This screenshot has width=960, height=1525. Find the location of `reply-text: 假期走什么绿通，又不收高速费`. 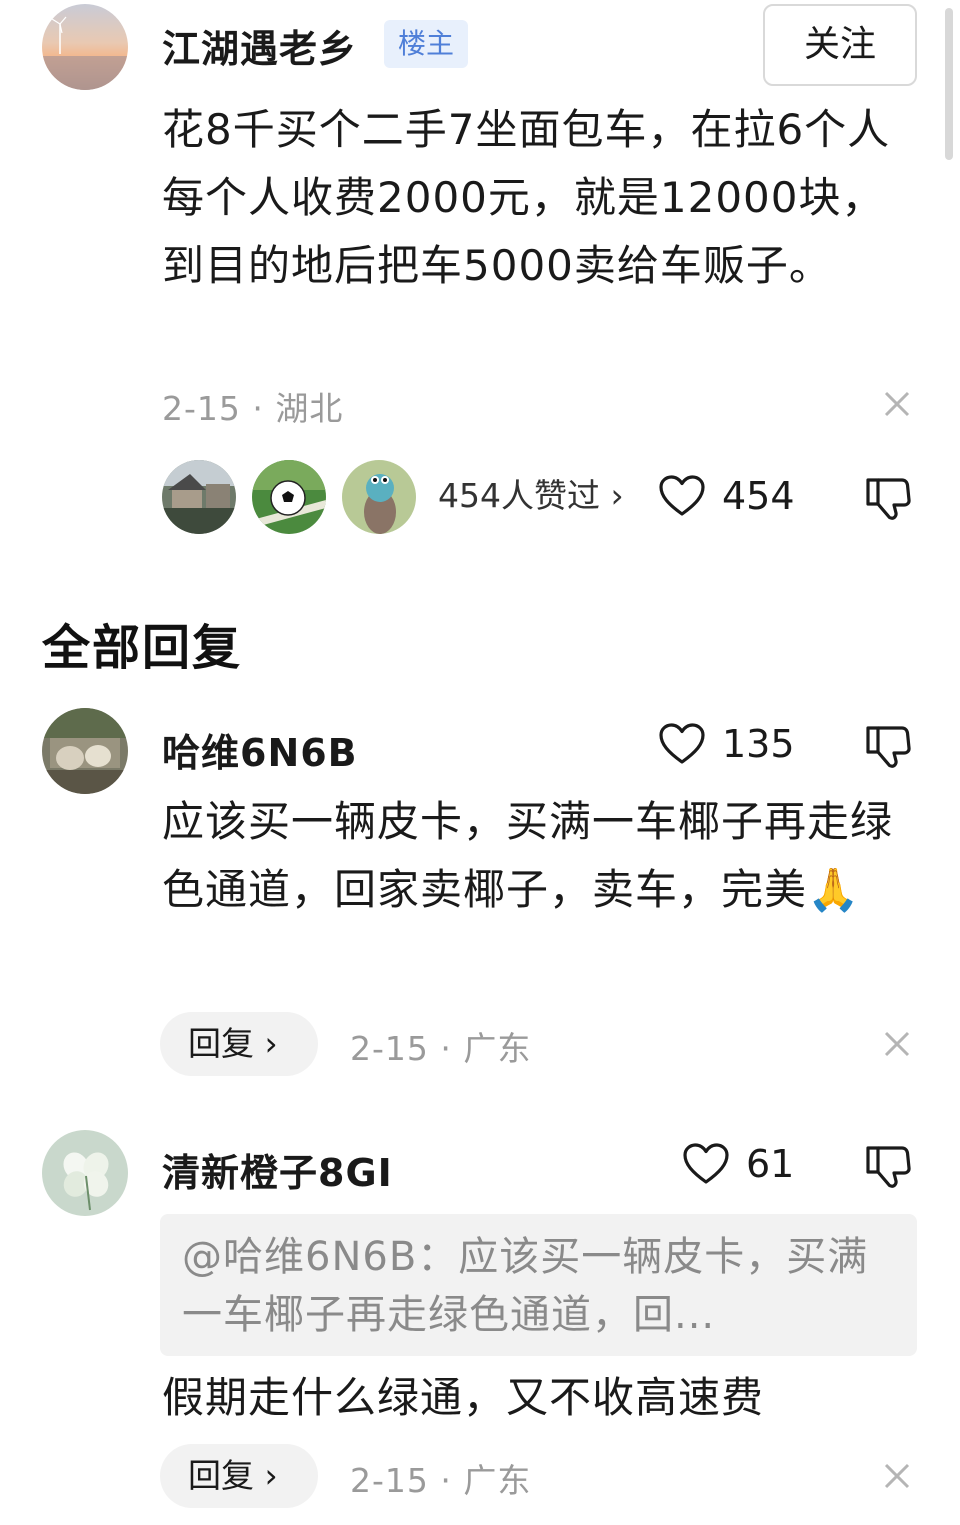

reply-text: 假期走什么绿通，又不收高速费 is located at coordinates (463, 1397).